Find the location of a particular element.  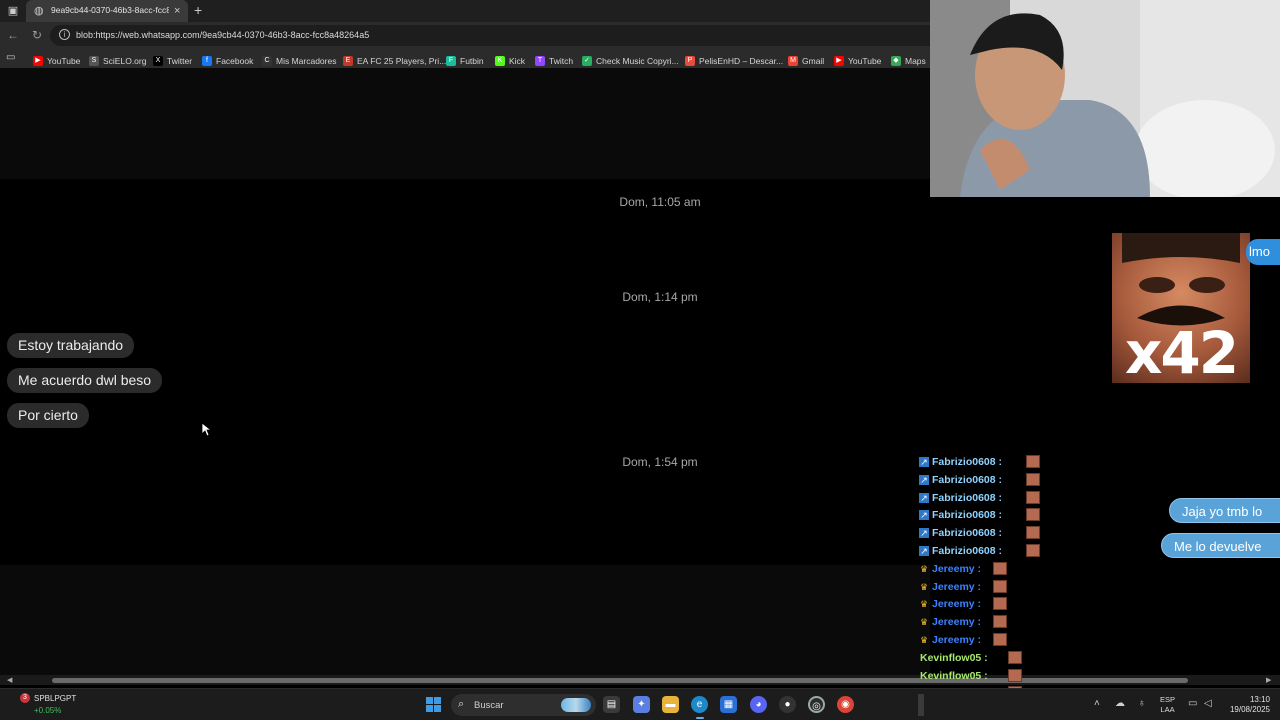

site-info-icon: i is located at coordinates (64, 34).